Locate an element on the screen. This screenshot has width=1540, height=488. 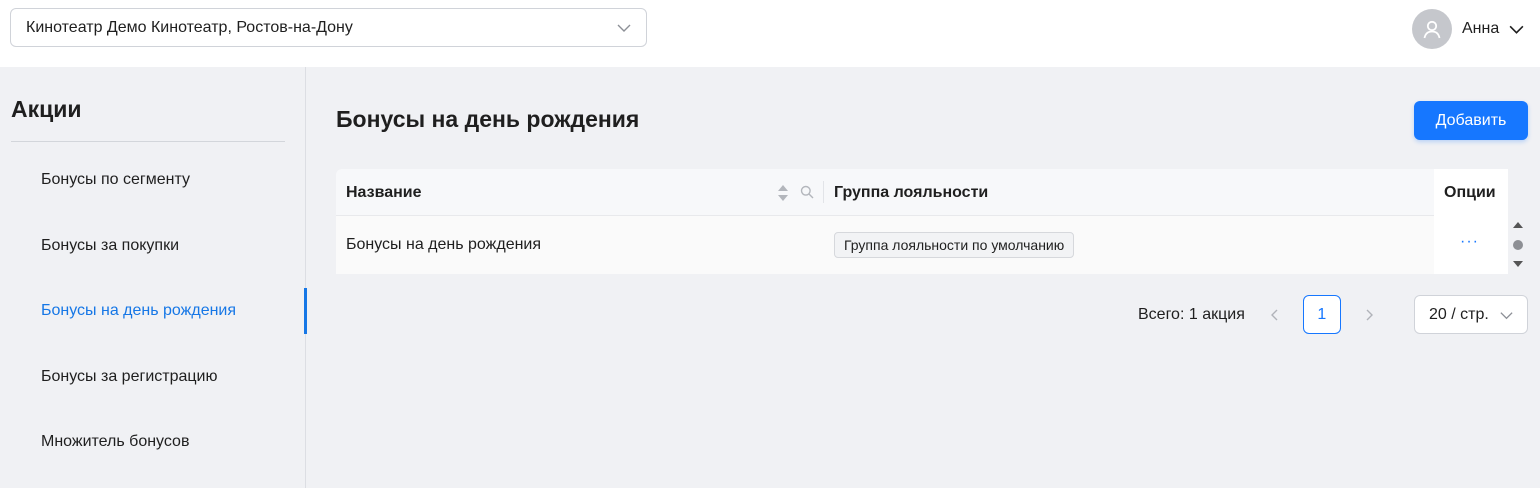
column-separator is located at coordinates (823, 192).